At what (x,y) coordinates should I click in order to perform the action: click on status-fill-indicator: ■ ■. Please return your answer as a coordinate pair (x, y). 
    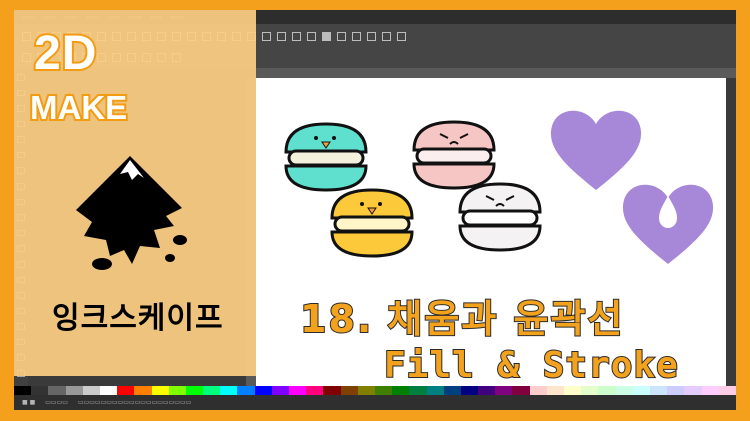
    Looking at the image, I should click on (28, 402).